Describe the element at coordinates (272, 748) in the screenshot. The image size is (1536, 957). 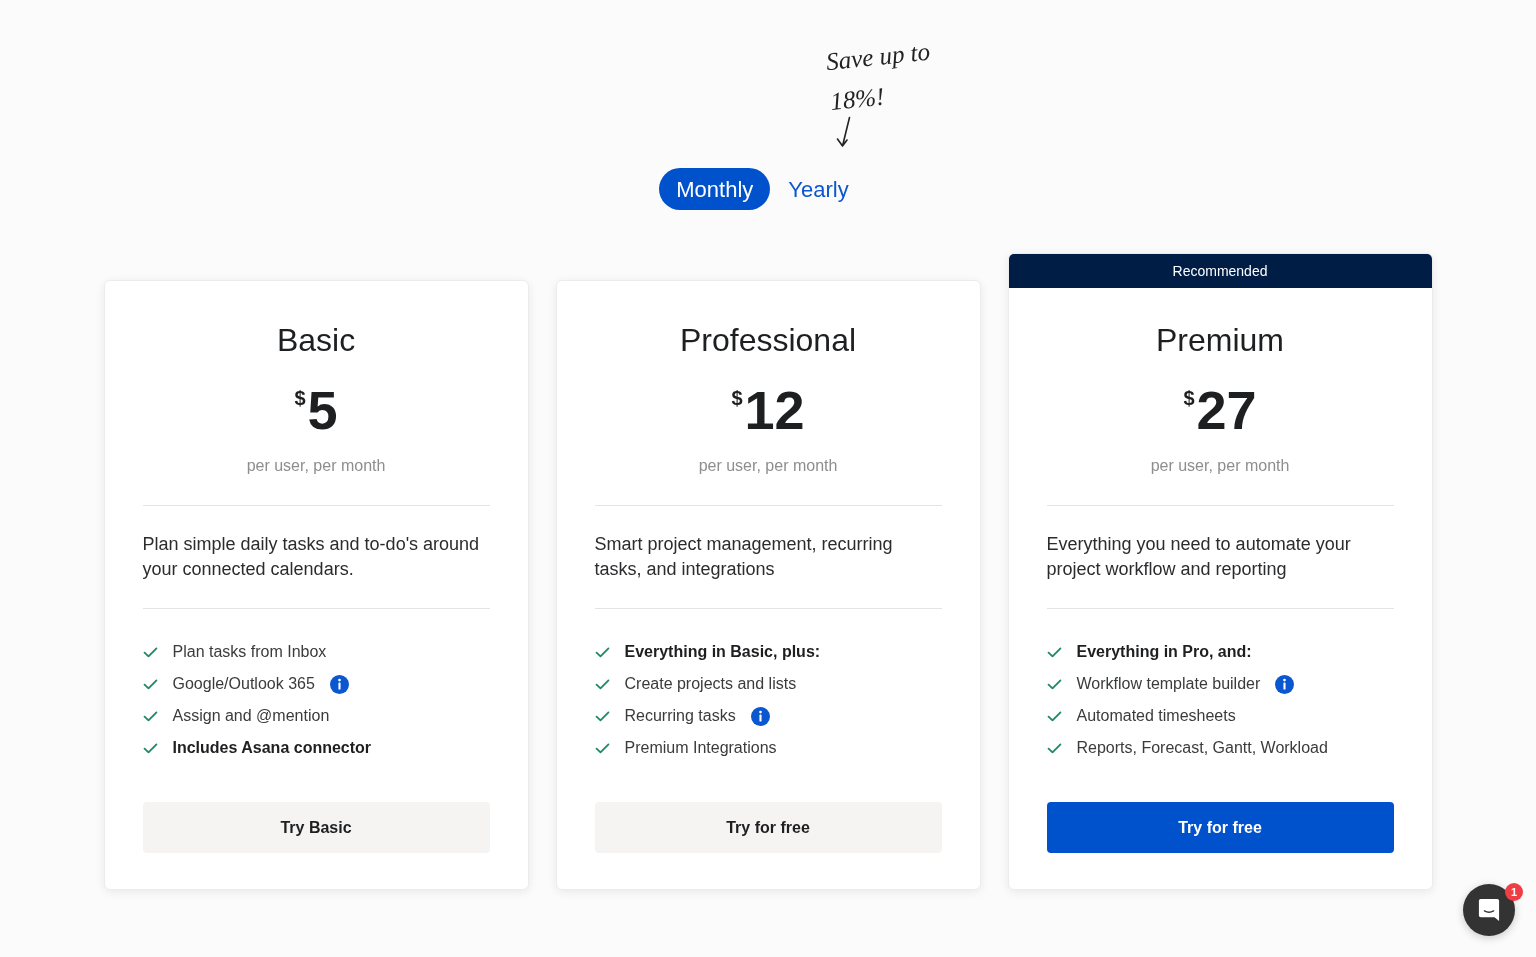
I see `feature-text: Includes Asana connector` at that location.